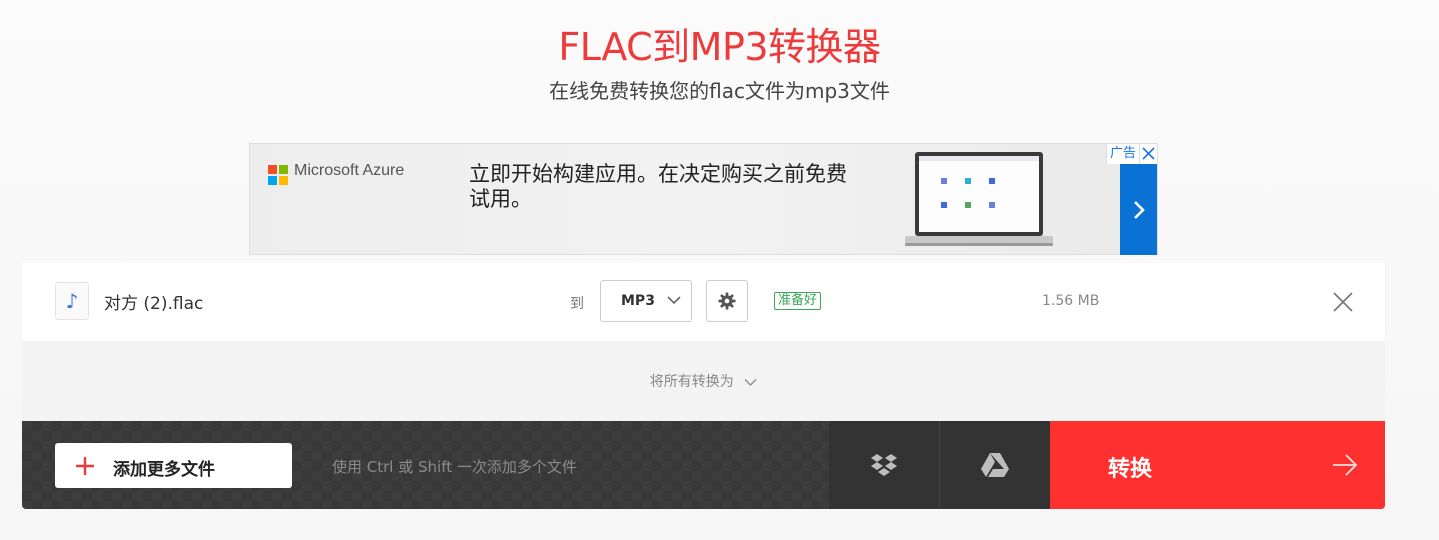 This screenshot has width=1439, height=540. Describe the element at coordinates (85, 466) in the screenshot. I see `plus-icon` at that location.